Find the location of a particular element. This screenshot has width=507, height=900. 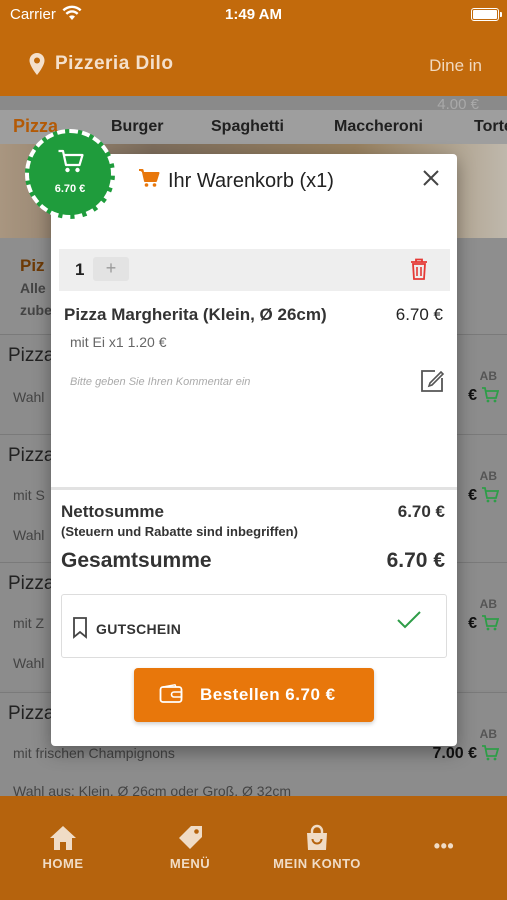

dine-mode-label: Dine in is located at coordinates (455, 66).